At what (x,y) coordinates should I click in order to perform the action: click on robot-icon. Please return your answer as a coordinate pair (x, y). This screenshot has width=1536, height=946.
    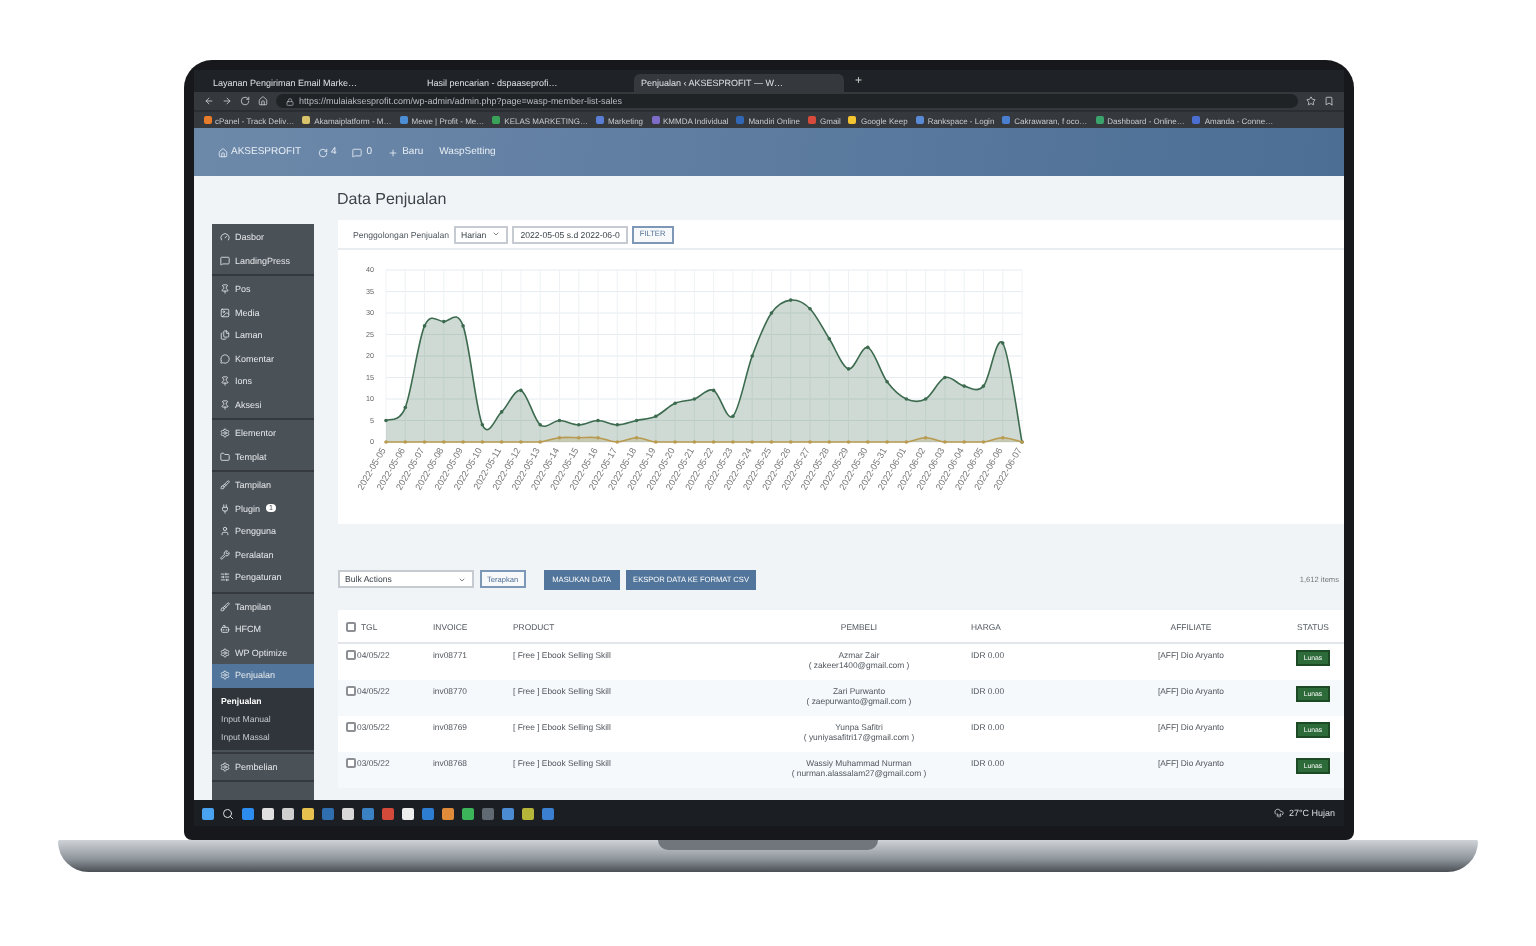
    Looking at the image, I should click on (224, 629).